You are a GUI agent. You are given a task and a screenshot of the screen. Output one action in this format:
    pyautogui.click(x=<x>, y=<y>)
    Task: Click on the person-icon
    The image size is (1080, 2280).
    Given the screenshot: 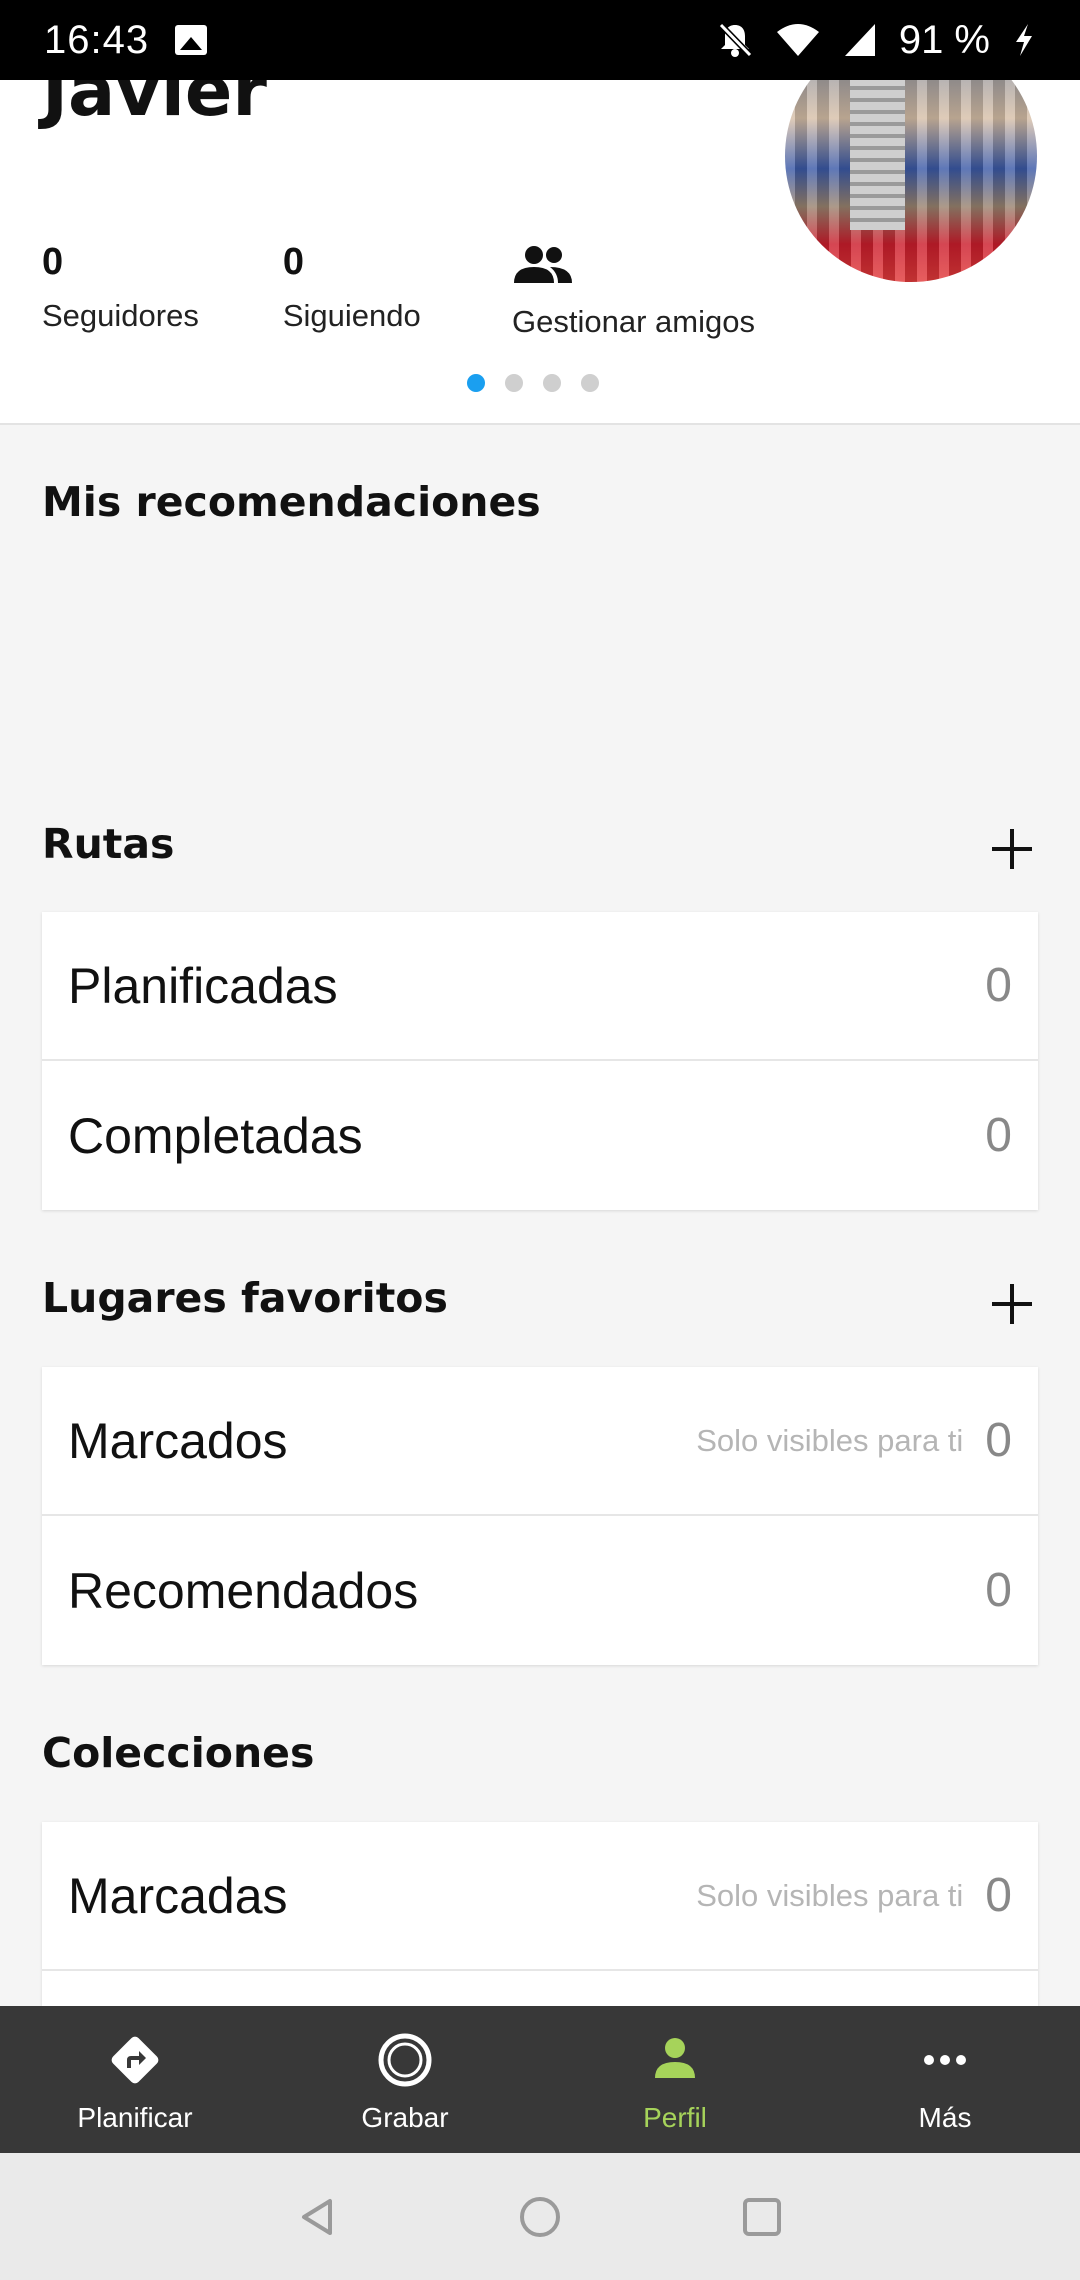 What is the action you would take?
    pyautogui.click(x=675, y=2058)
    